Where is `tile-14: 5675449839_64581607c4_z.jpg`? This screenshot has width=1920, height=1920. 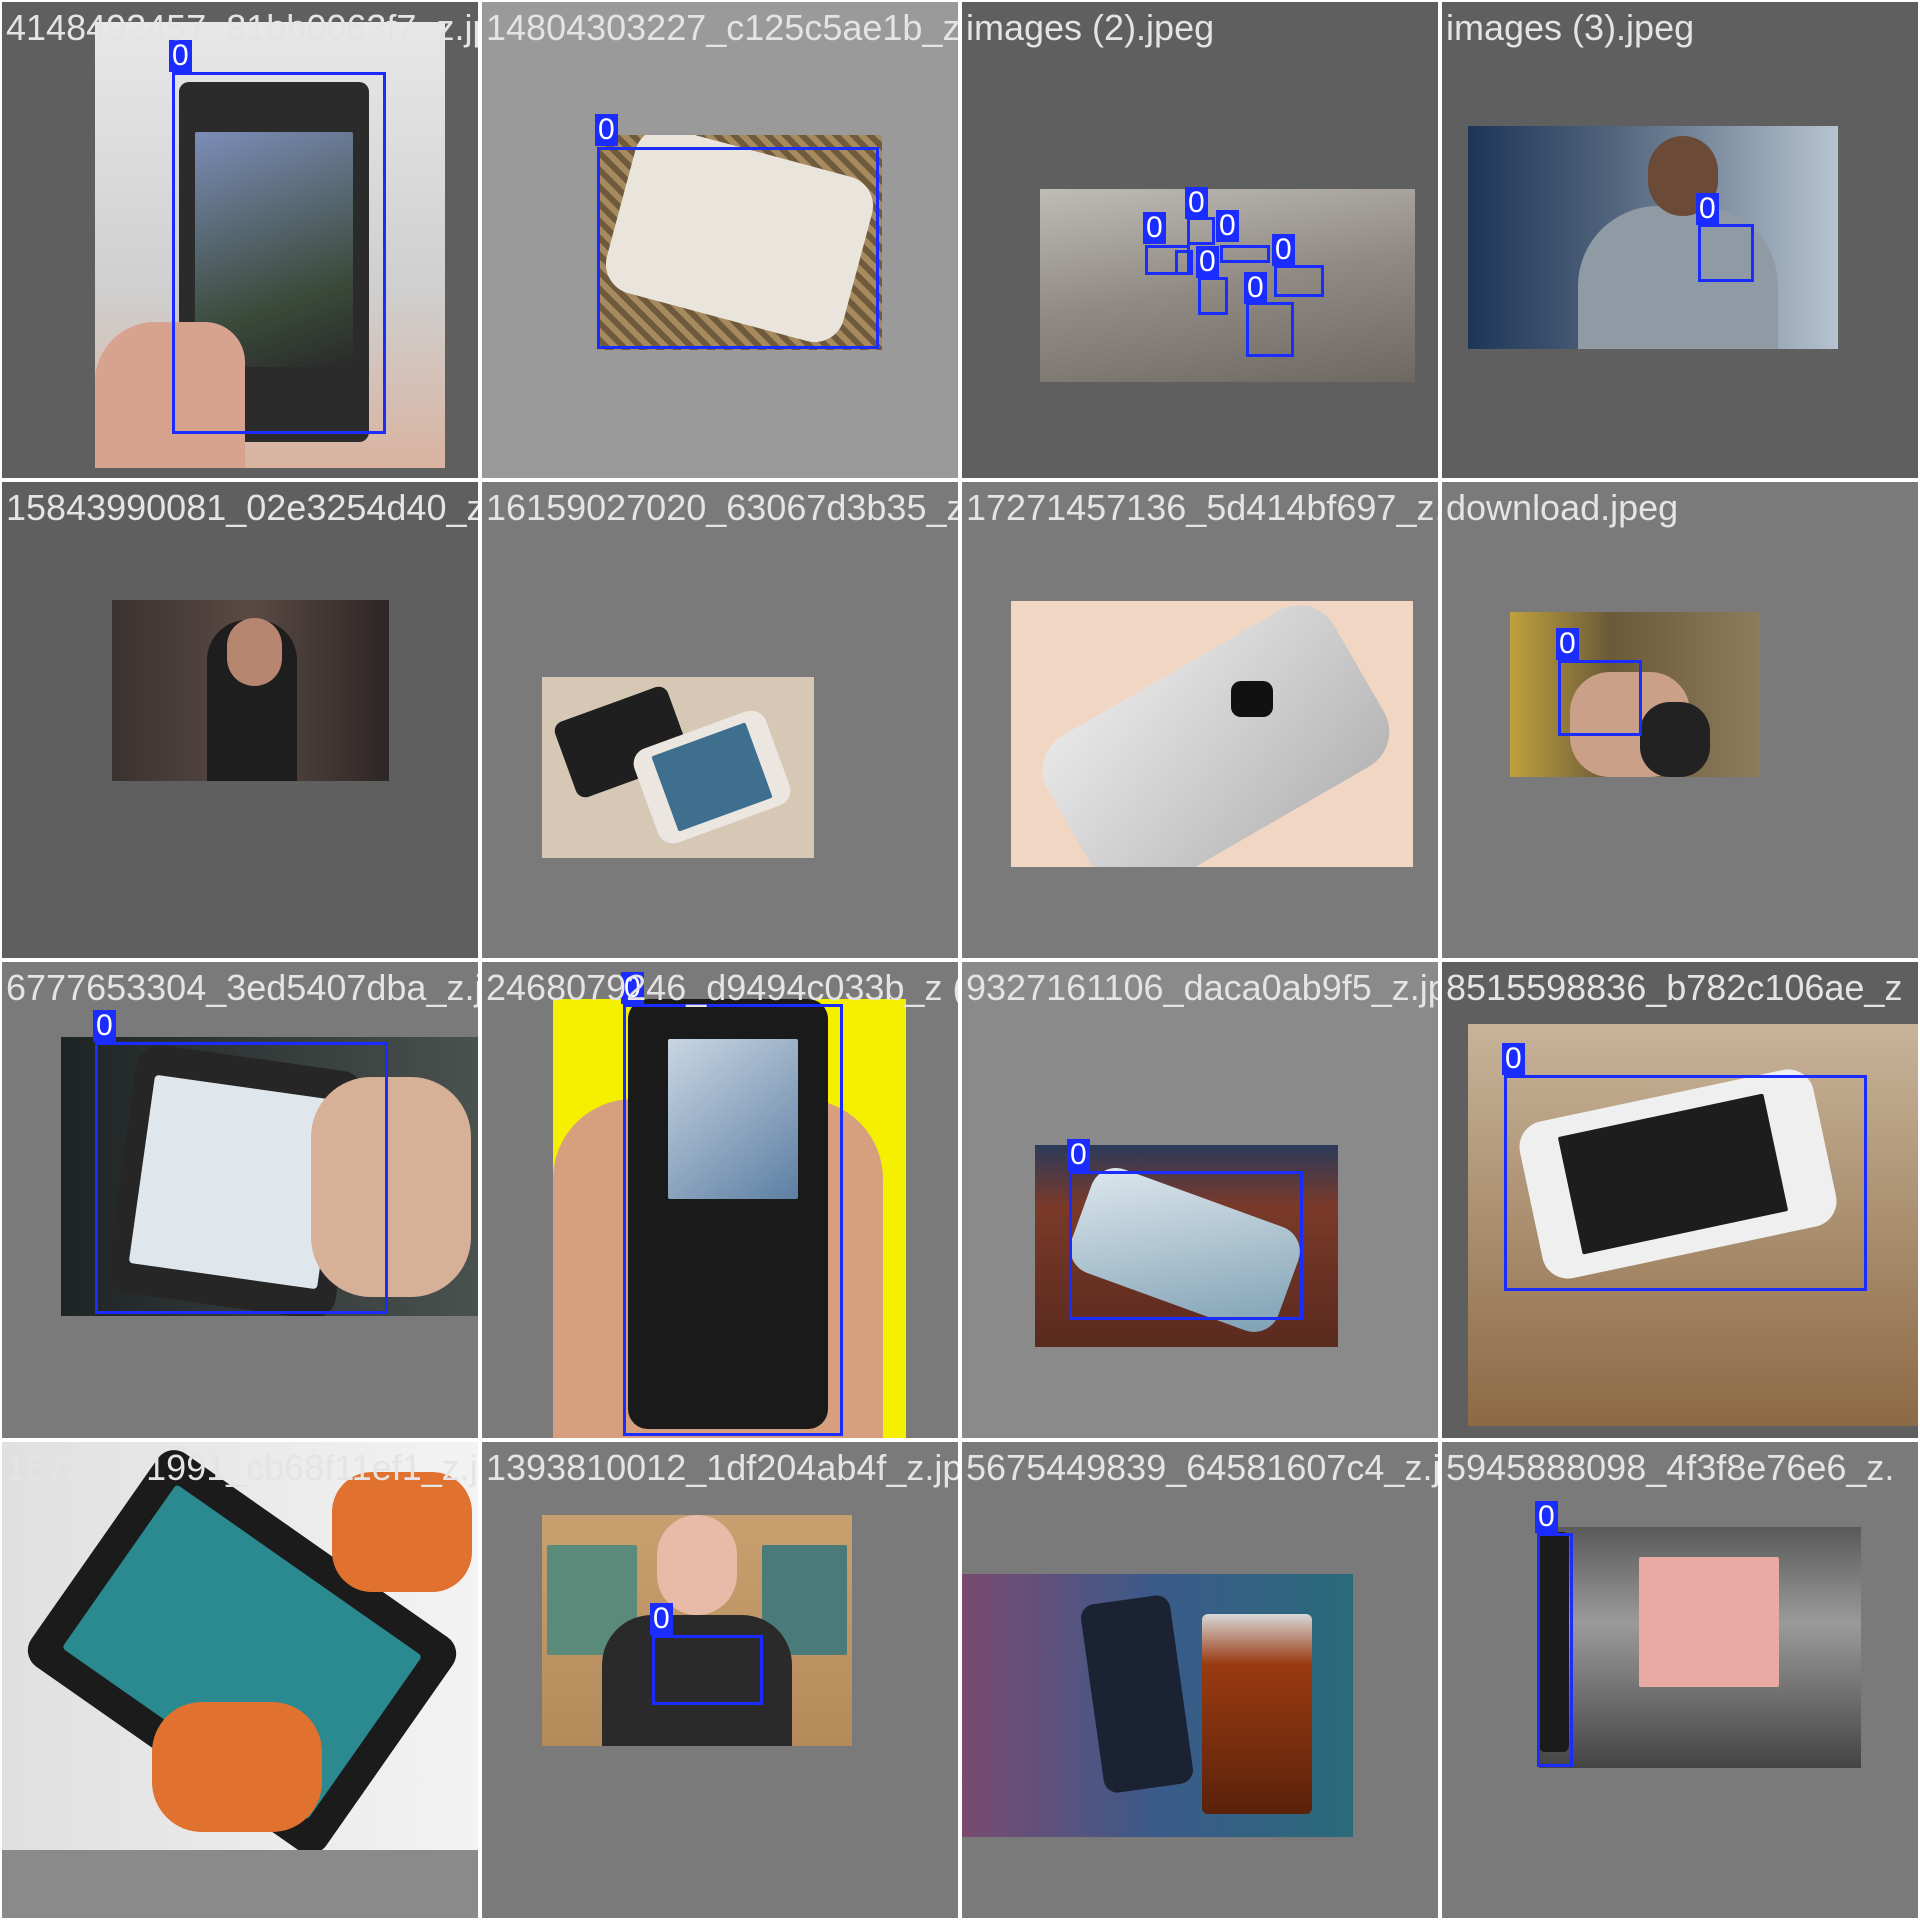
tile-14: 5675449839_64581607c4_z.jpg is located at coordinates (1200, 1680).